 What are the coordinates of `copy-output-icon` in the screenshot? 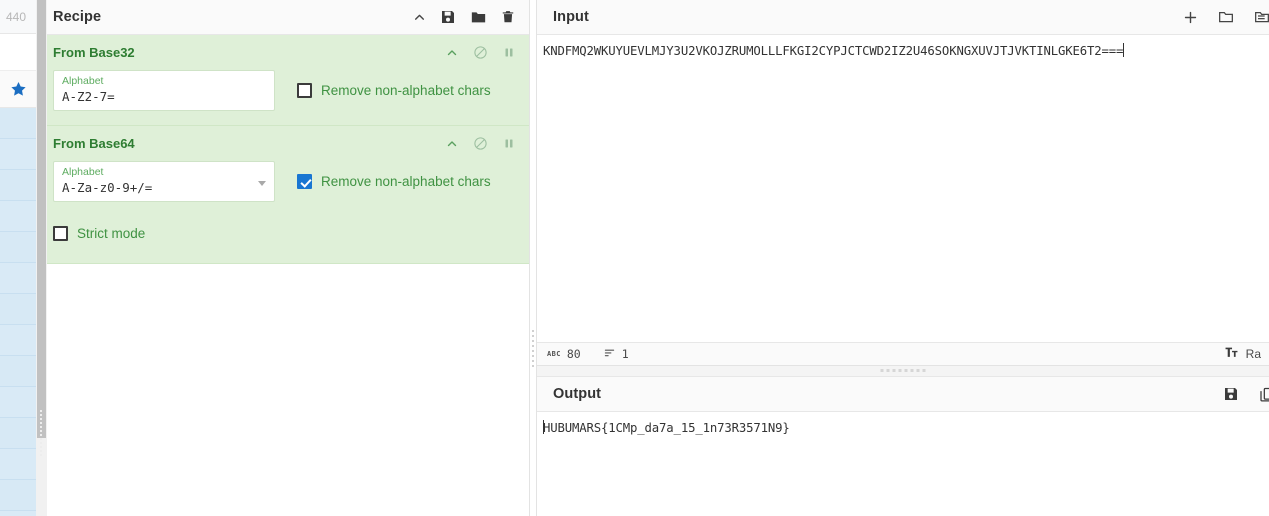 It's located at (1264, 394).